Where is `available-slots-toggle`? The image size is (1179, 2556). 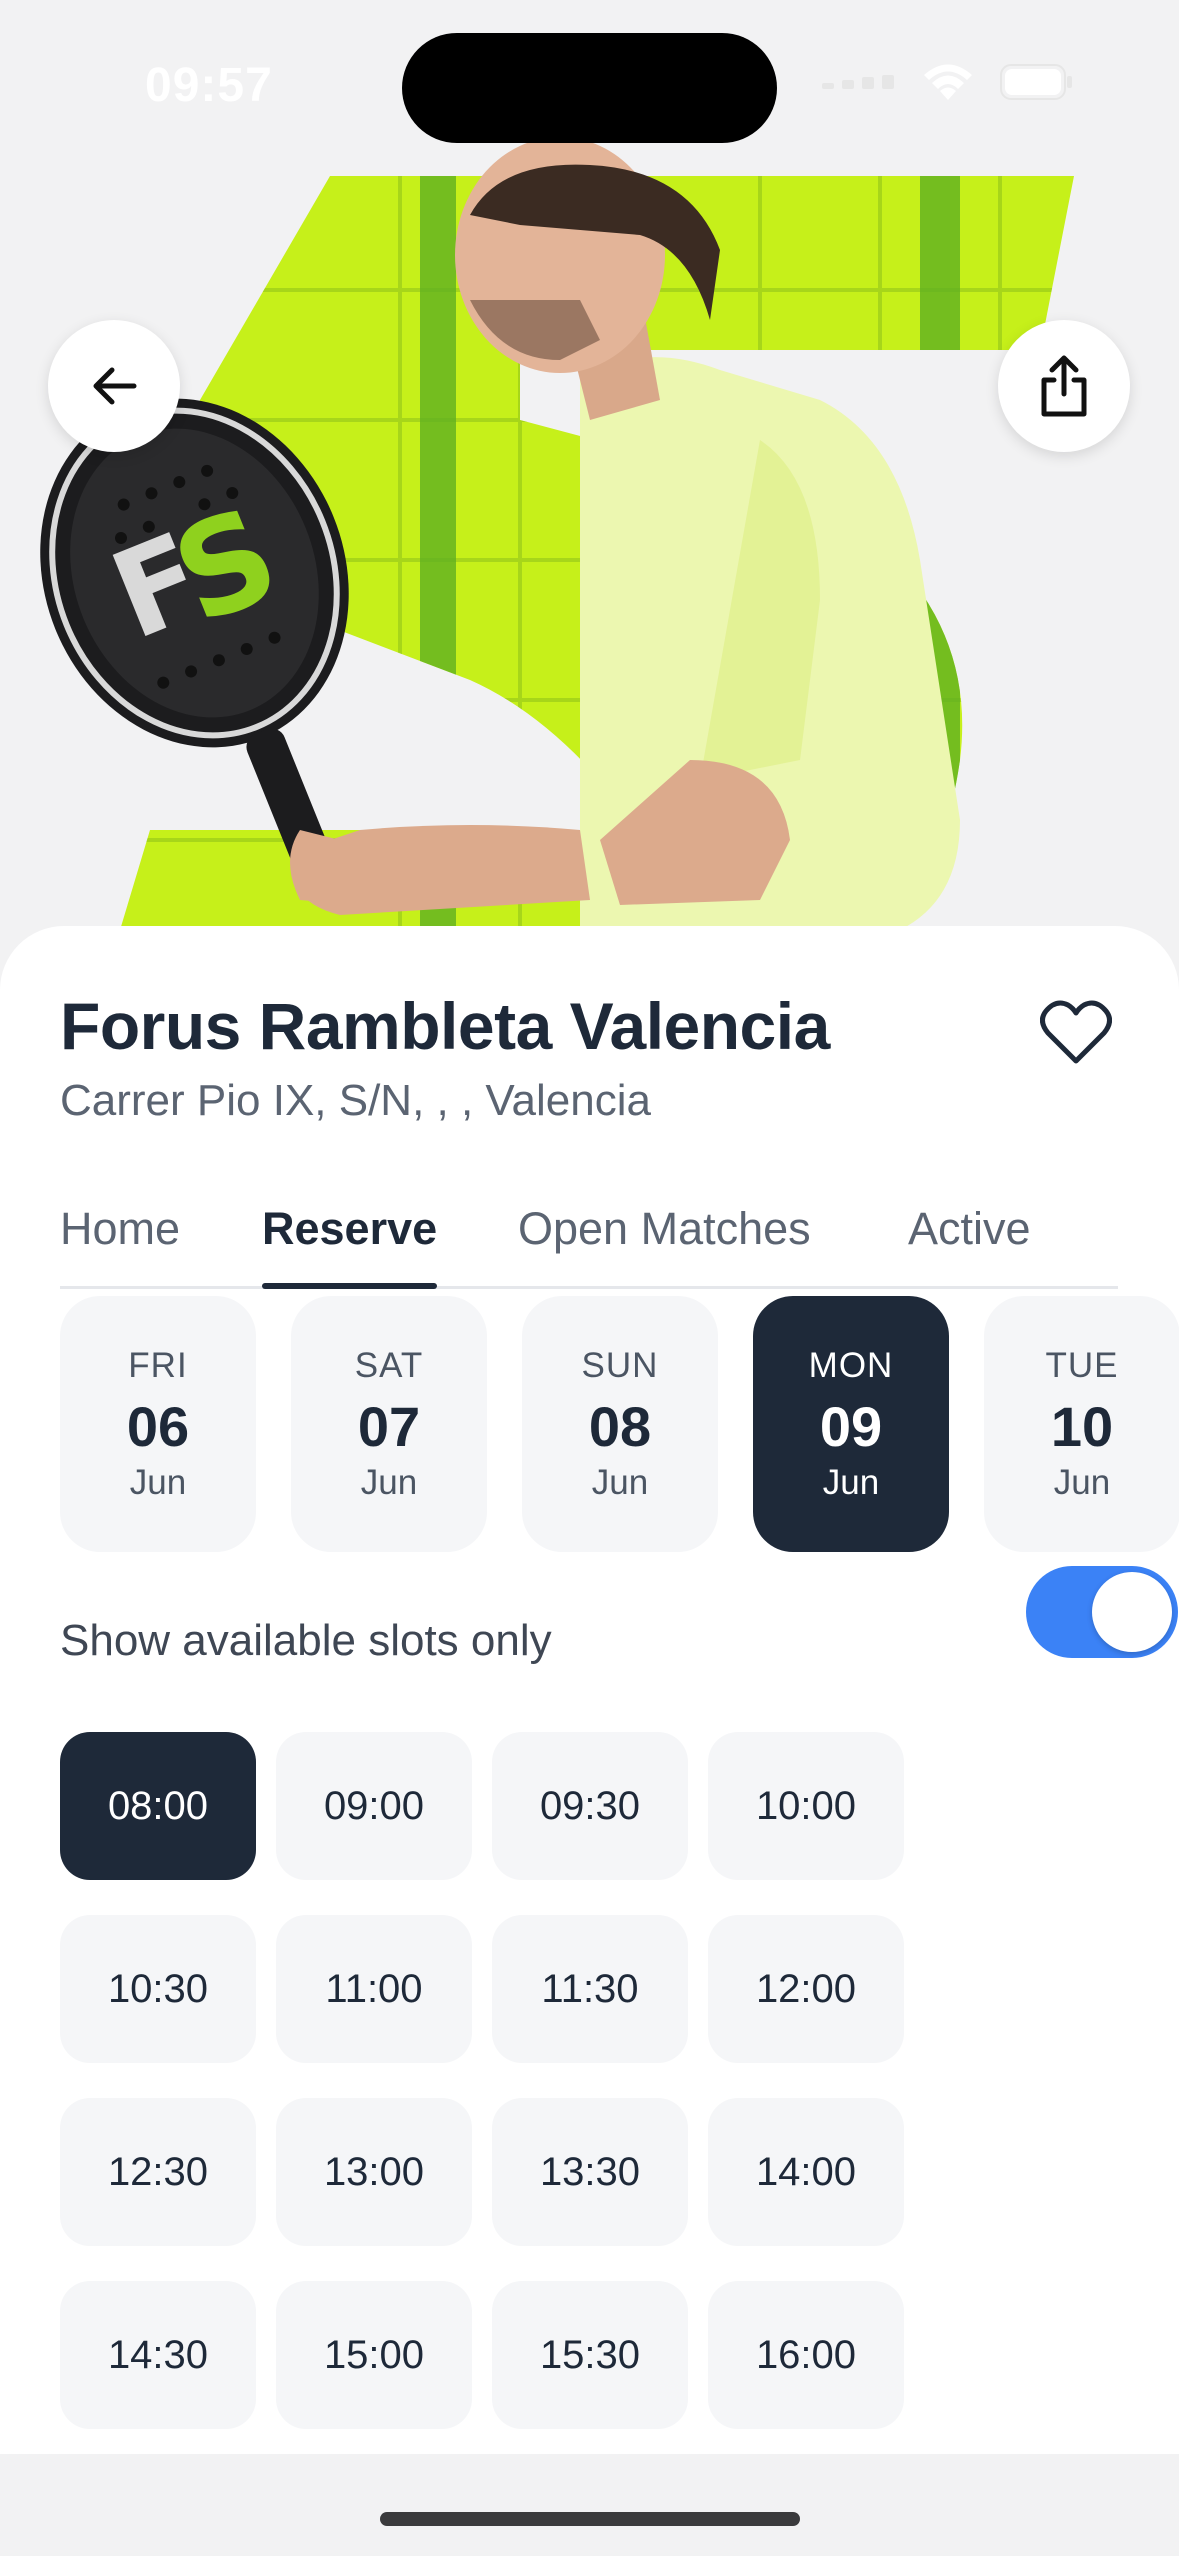 available-slots-toggle is located at coordinates (1102, 1612).